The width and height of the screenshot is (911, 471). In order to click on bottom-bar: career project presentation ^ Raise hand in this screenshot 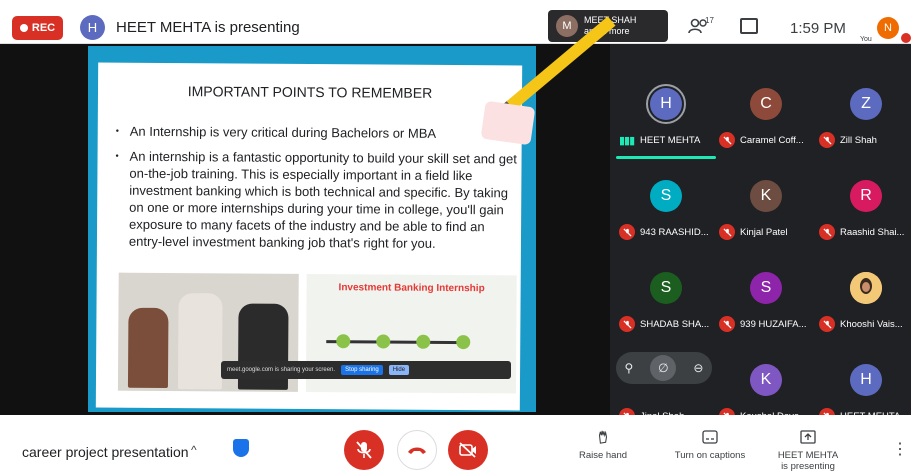, I will do `click(455, 443)`.